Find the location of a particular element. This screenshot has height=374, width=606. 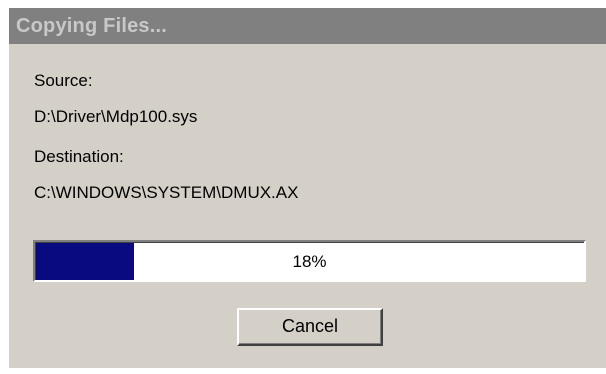

progress-percent-text: 18% is located at coordinates (309, 261).